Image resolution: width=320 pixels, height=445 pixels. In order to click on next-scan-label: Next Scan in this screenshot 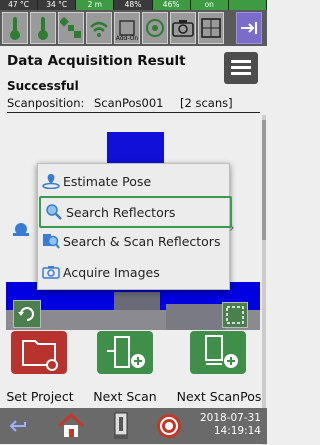, I will do `click(125, 396)`.